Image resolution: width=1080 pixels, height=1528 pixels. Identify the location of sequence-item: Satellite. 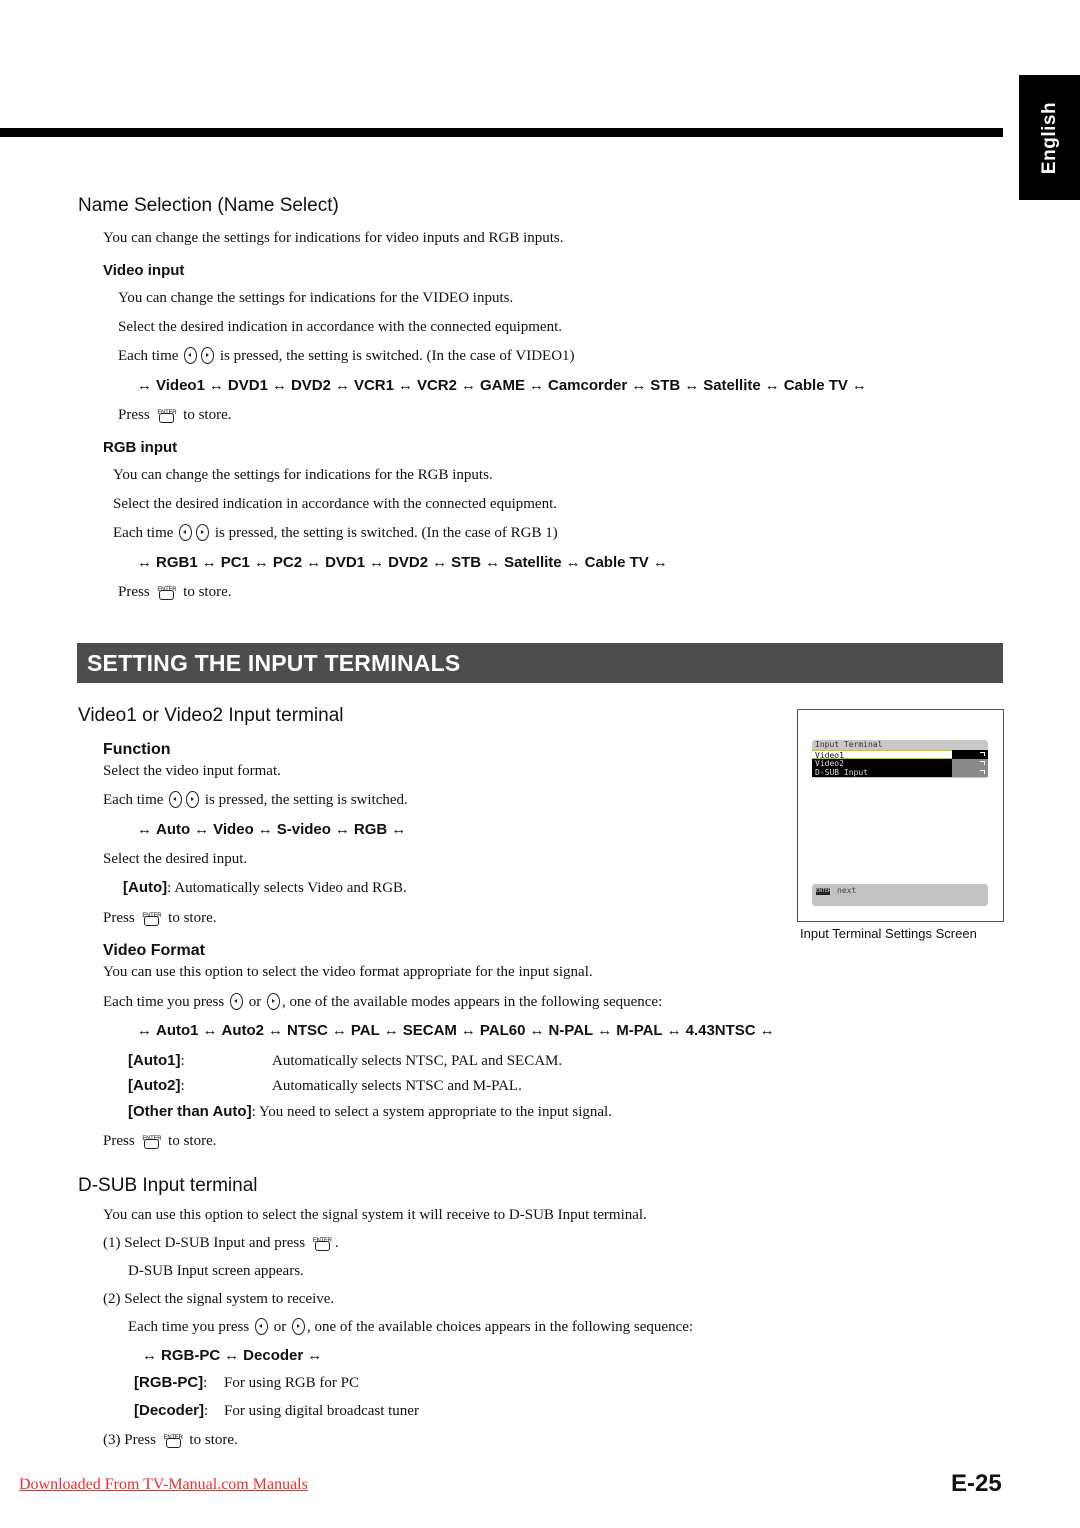
(533, 562).